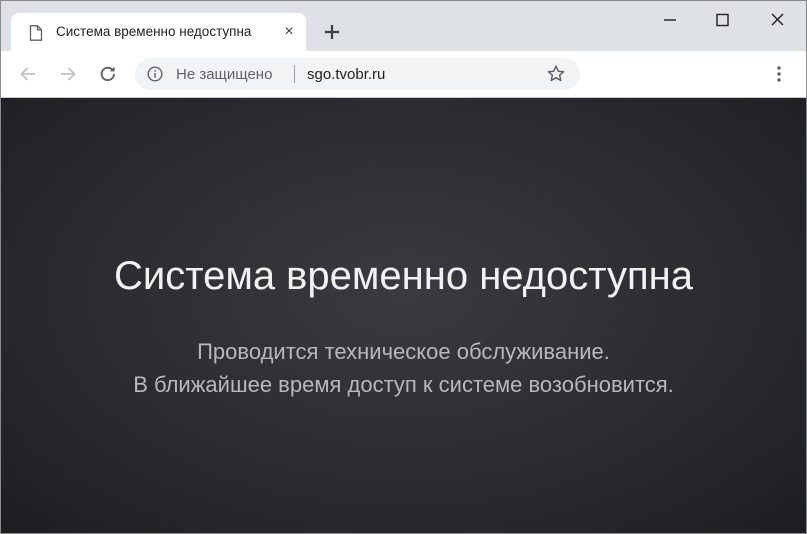  I want to click on security-label: Не защищено, so click(224, 74).